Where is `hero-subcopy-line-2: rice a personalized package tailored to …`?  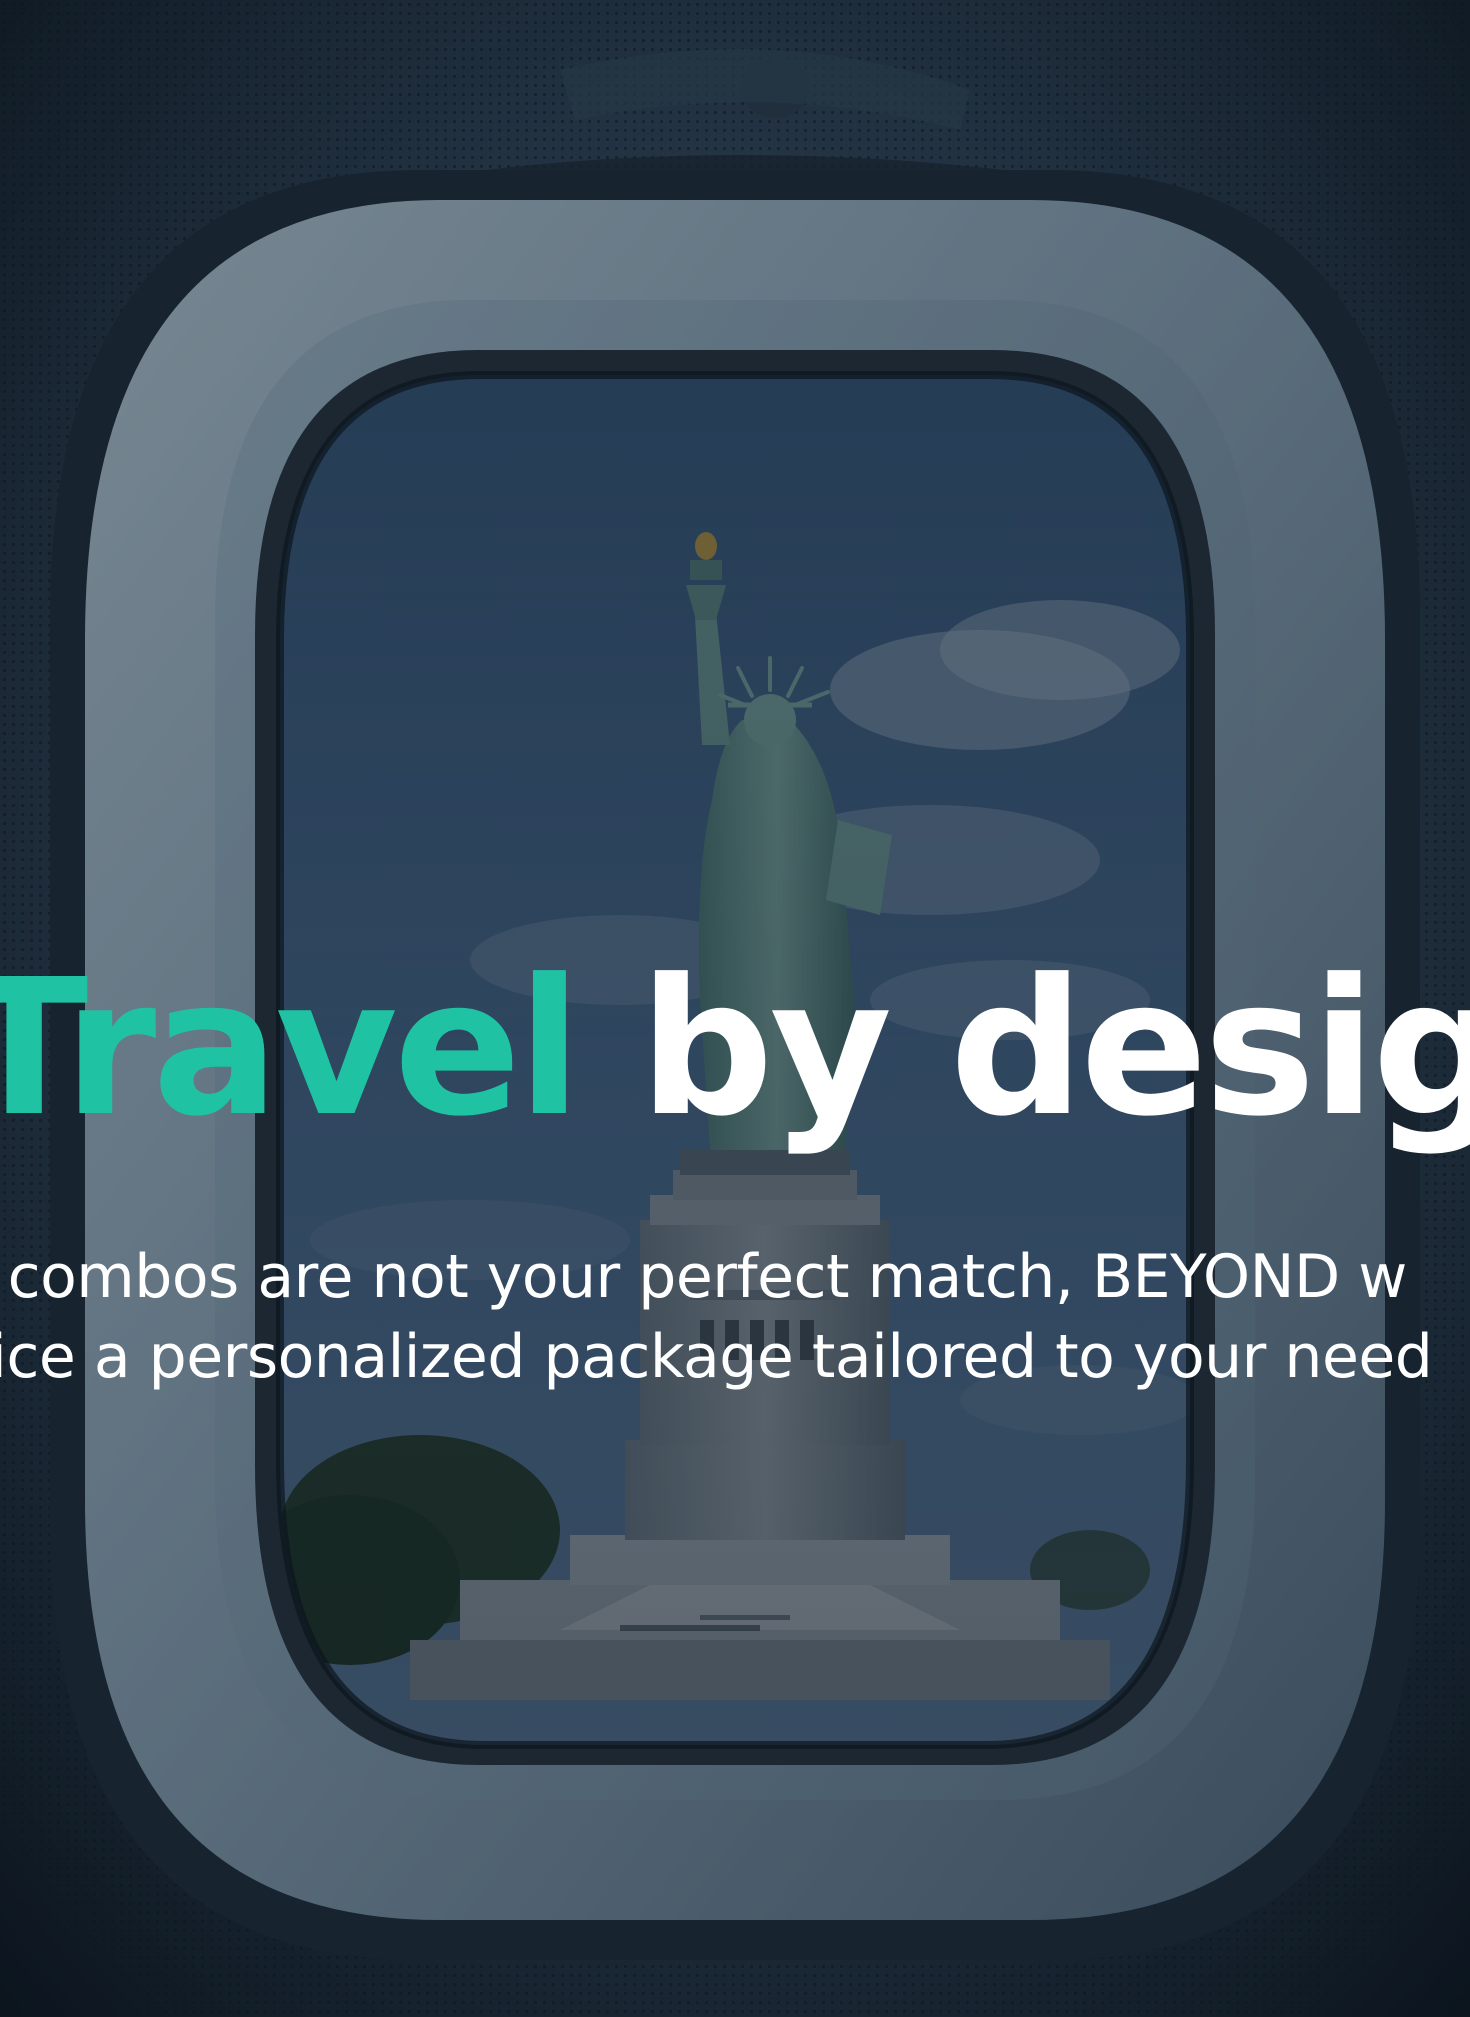 hero-subcopy-line-2: rice a personalized package tailored to … is located at coordinates (716, 1357).